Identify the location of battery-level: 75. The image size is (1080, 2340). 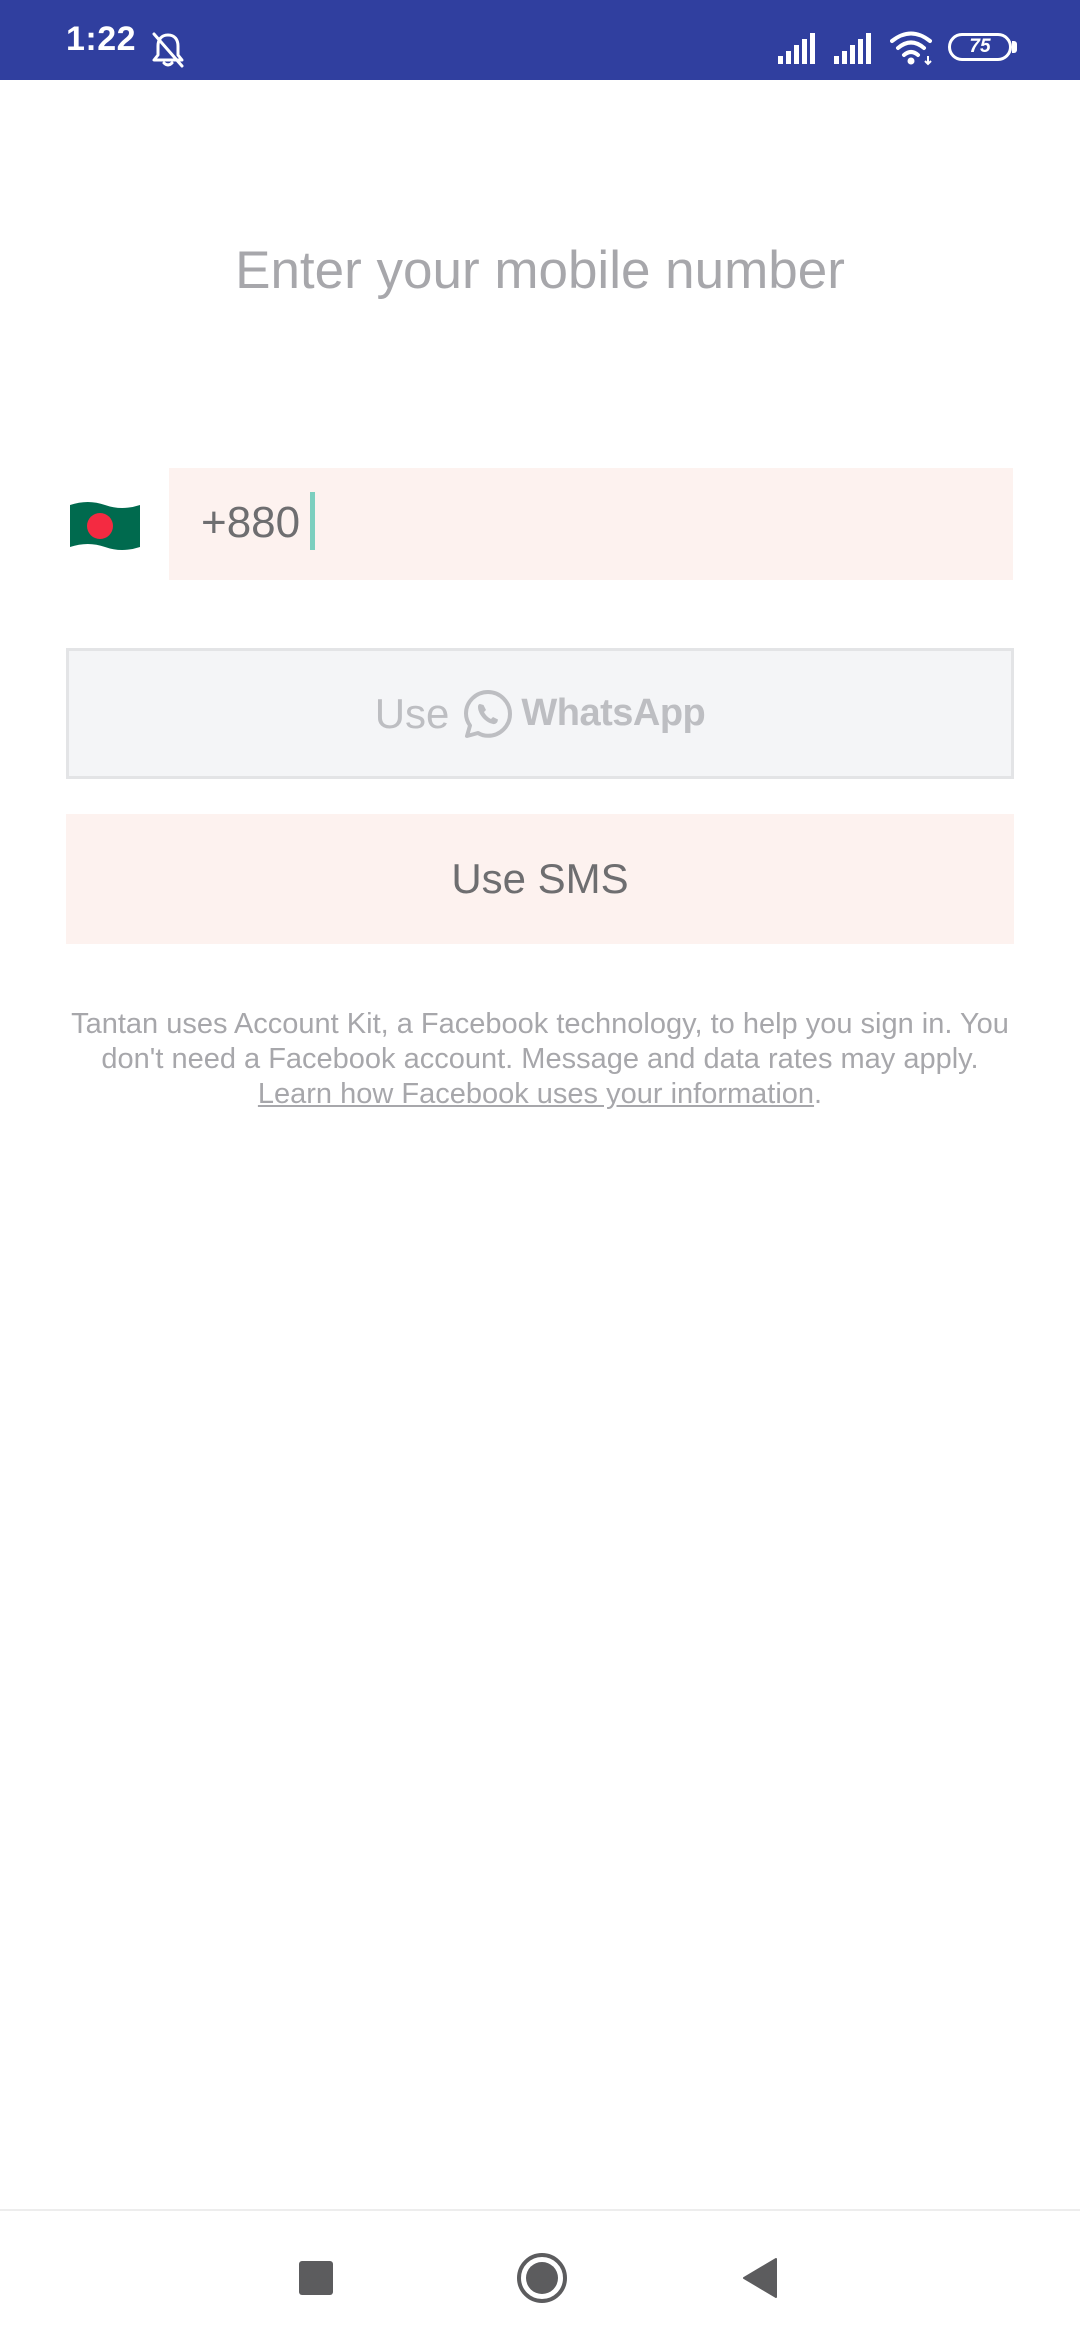
(980, 46).